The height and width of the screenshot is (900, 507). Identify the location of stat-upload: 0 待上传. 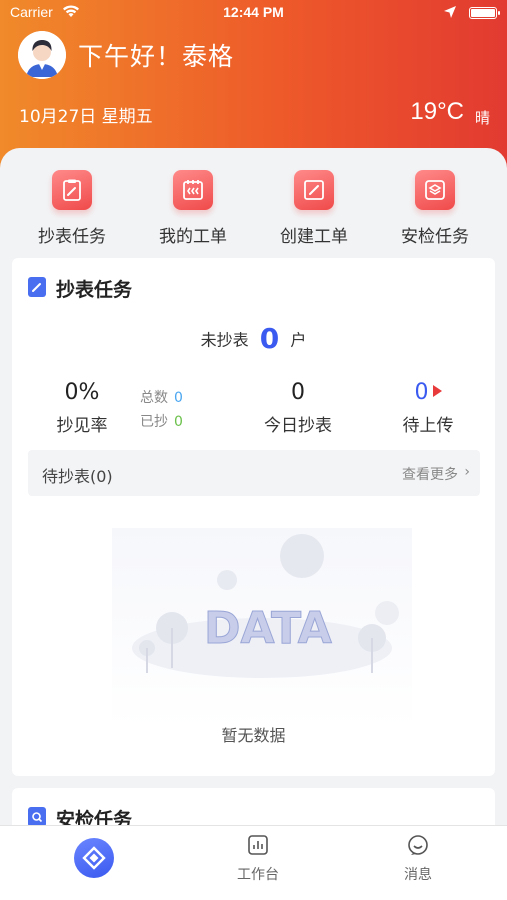
(428, 408).